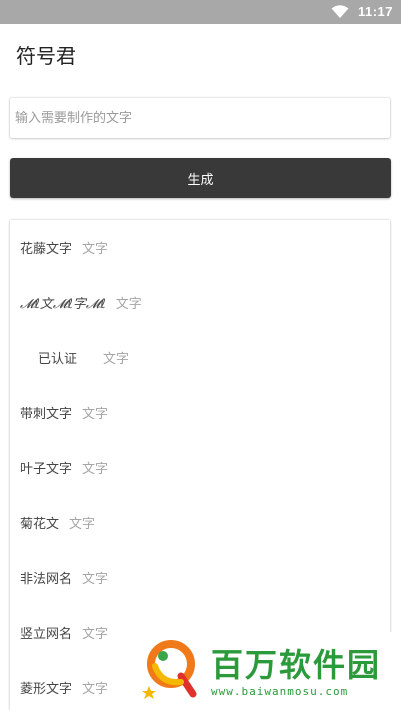  What do you see at coordinates (195, 118) in the screenshot?
I see `text-input` at bounding box center [195, 118].